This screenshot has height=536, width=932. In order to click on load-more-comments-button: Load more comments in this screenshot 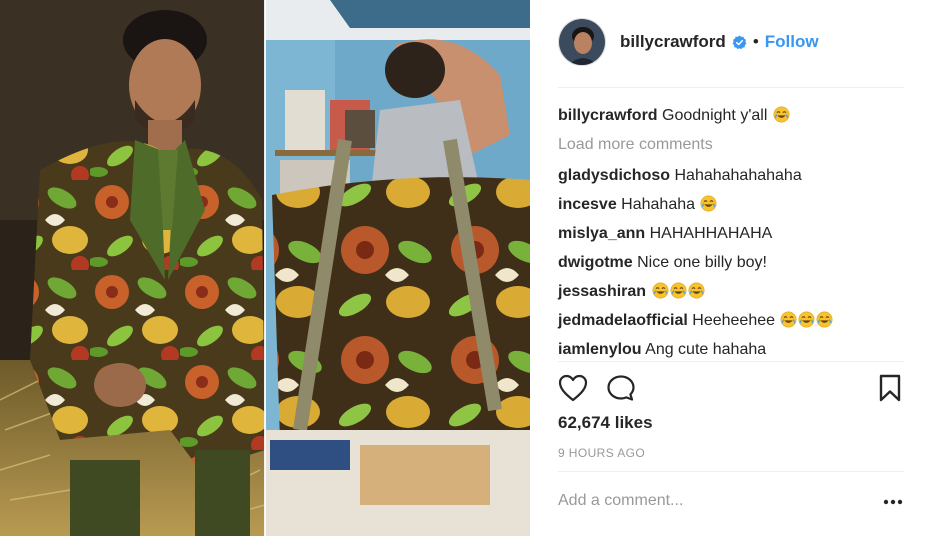, I will do `click(731, 145)`.